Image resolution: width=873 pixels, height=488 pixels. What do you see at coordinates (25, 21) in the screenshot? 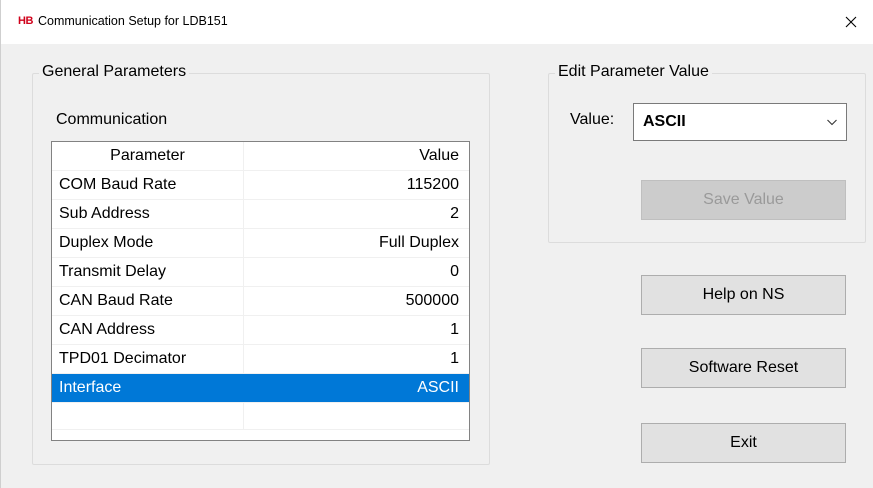
I see `app-logo: HB` at bounding box center [25, 21].